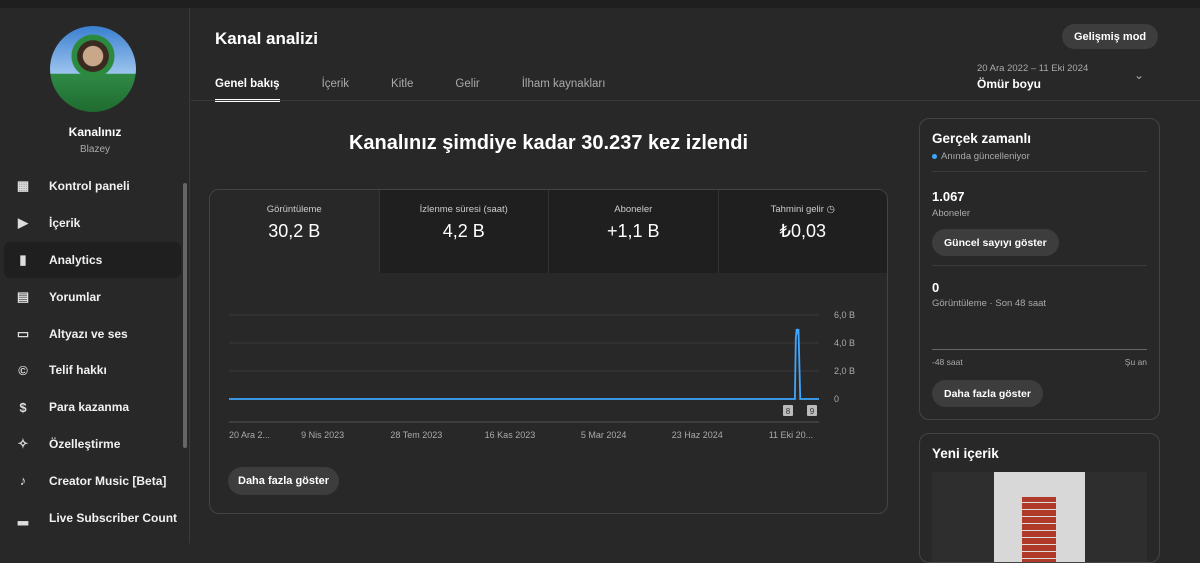 This screenshot has width=1200, height=563. I want to click on sidebar-item-label: Kontrol paneli, so click(89, 186).